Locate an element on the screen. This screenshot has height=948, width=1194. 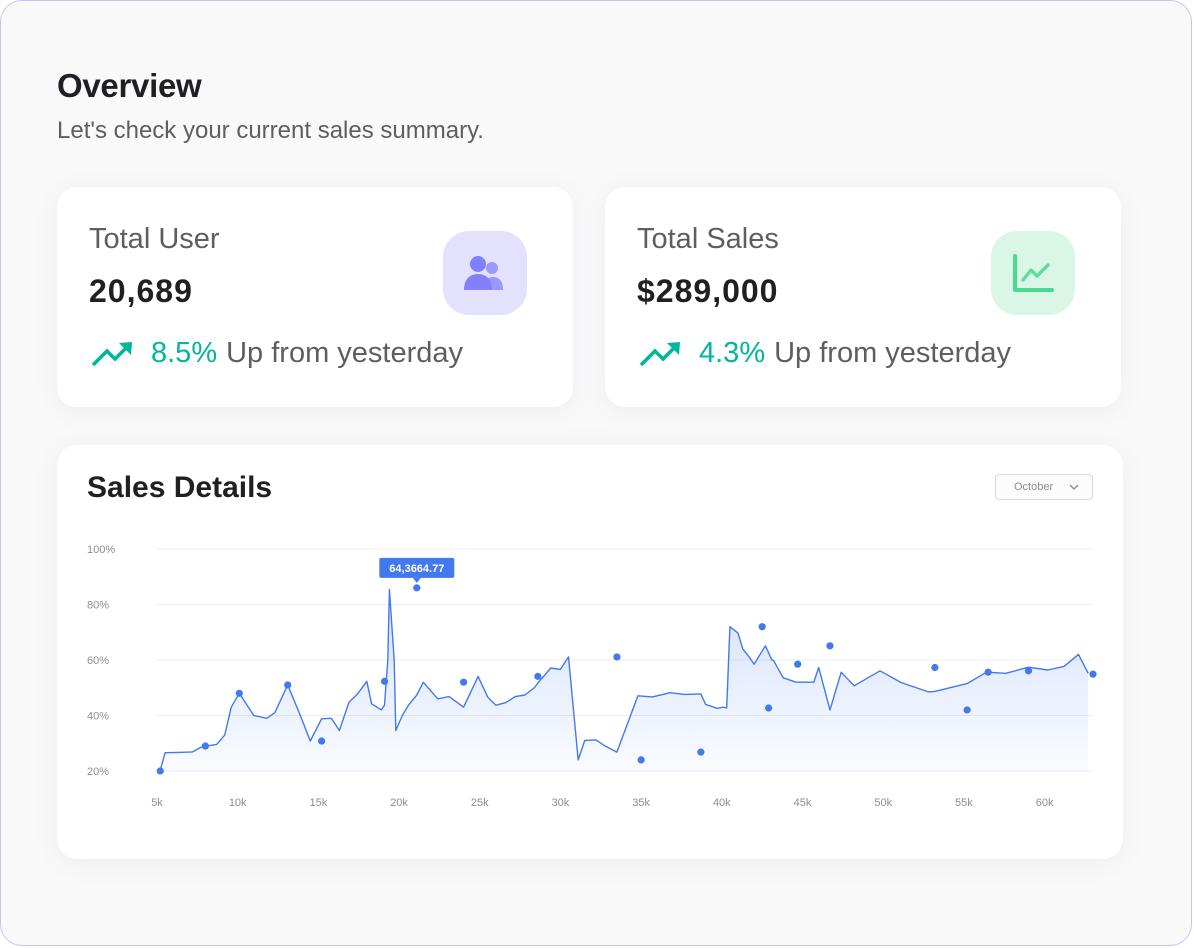
tooltip-value: 64,3664.77 is located at coordinates (416, 569).